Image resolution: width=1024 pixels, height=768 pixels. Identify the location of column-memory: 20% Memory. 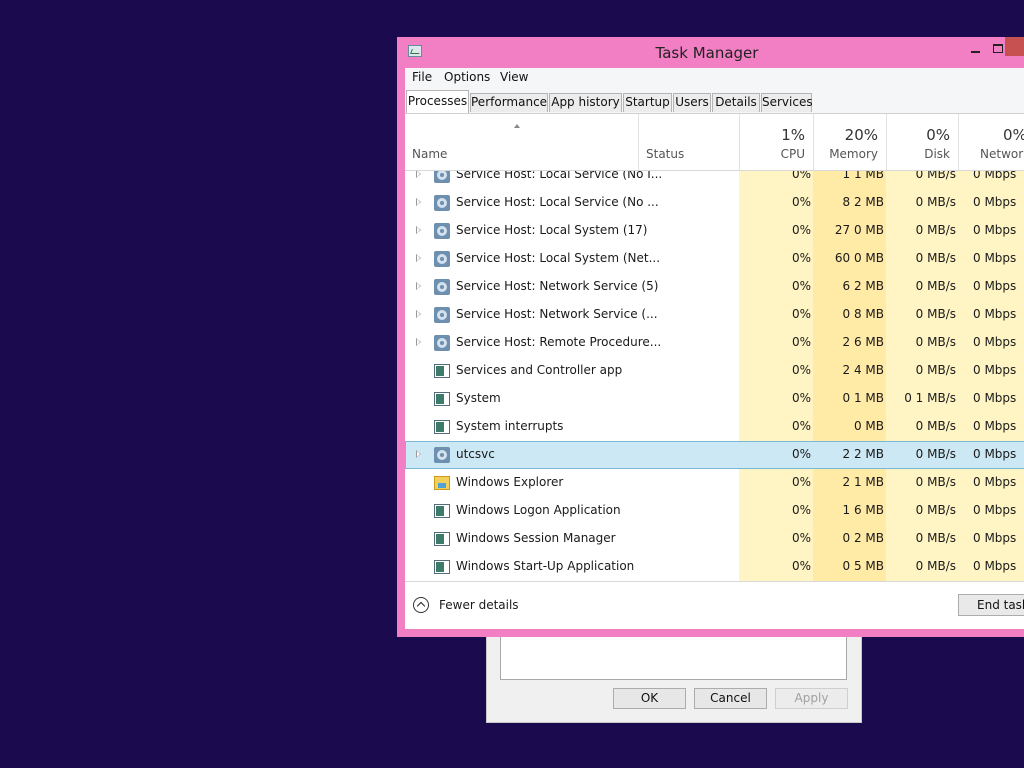
(849, 142).